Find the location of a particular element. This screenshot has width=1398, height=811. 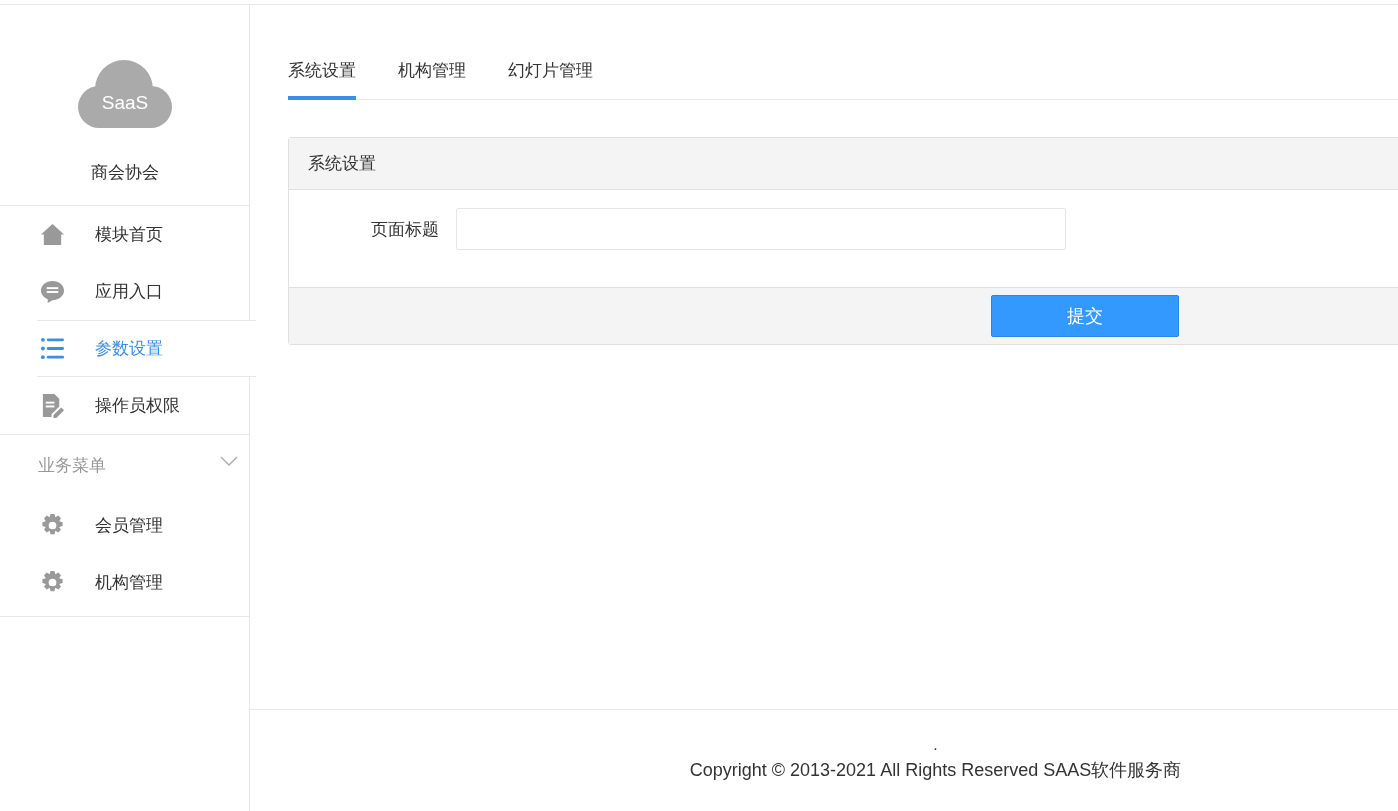

tab: 系统设置 is located at coordinates (322, 77).